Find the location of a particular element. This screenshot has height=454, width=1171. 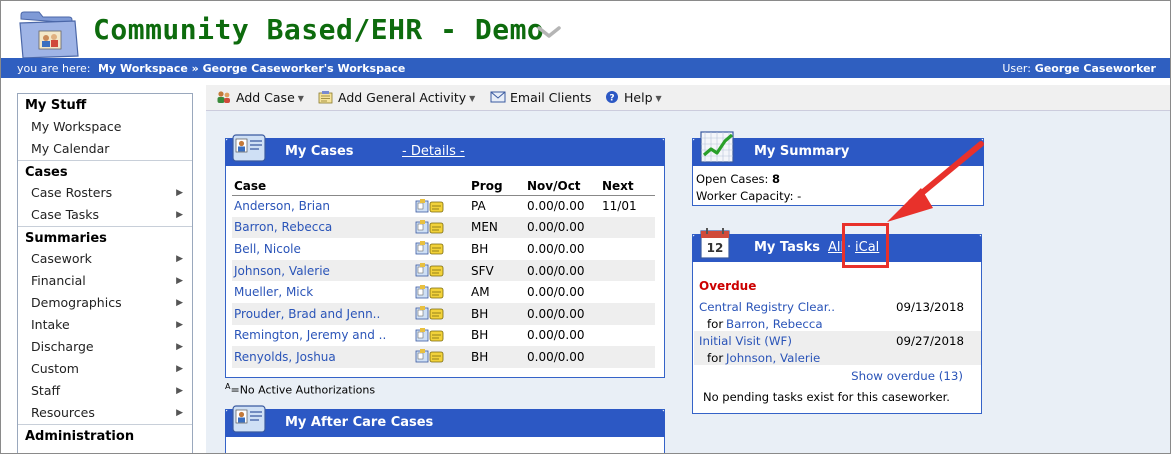

task-client-link: Barron, Rebecca is located at coordinates (774, 324).